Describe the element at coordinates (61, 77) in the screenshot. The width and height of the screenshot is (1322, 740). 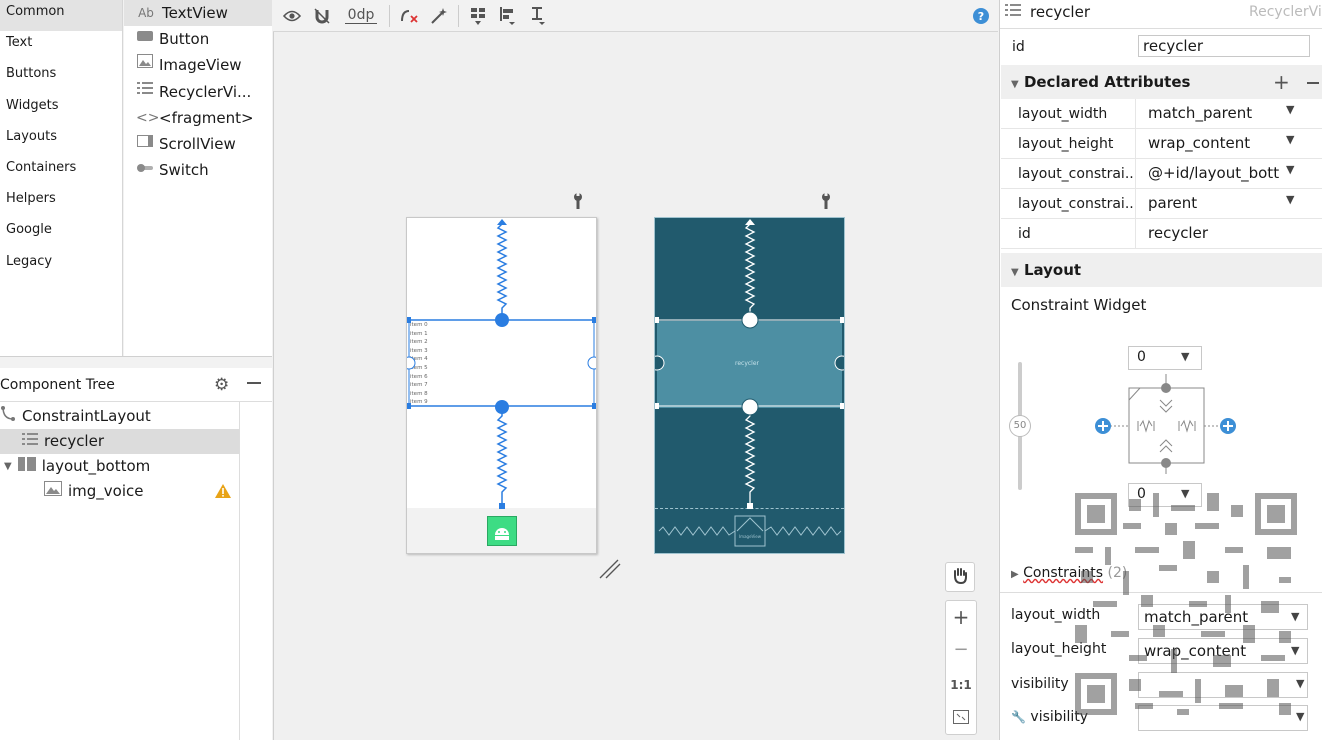
I see `category-buttons: Buttons` at that location.